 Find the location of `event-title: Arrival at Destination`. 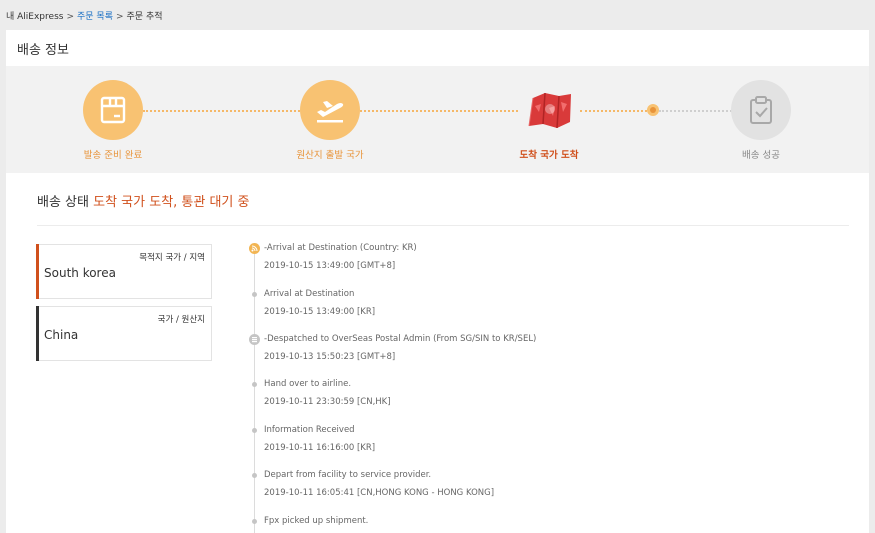

event-title: Arrival at Destination is located at coordinates (309, 294).